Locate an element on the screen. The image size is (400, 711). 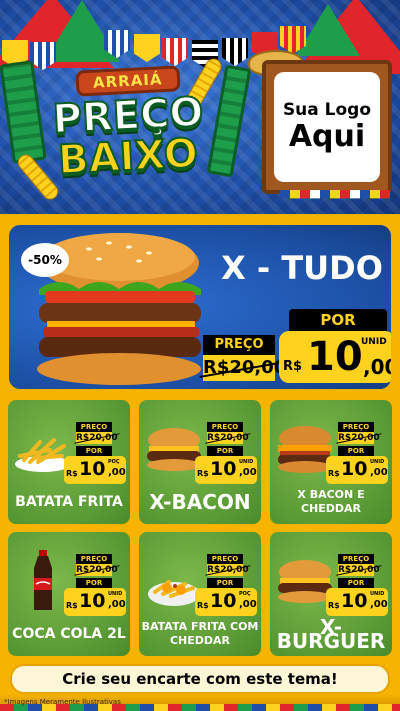
featured-price-box: PREÇO R$20,00 POR R$ 10 UNID ,00 is located at coordinates (297, 348).